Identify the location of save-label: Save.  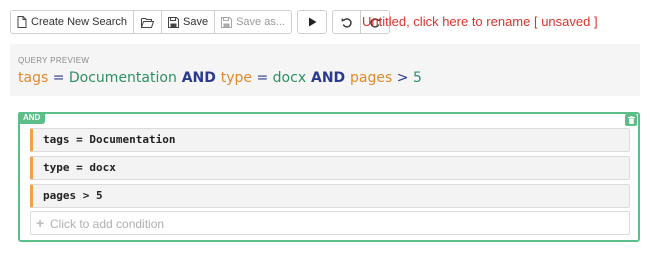
(196, 22).